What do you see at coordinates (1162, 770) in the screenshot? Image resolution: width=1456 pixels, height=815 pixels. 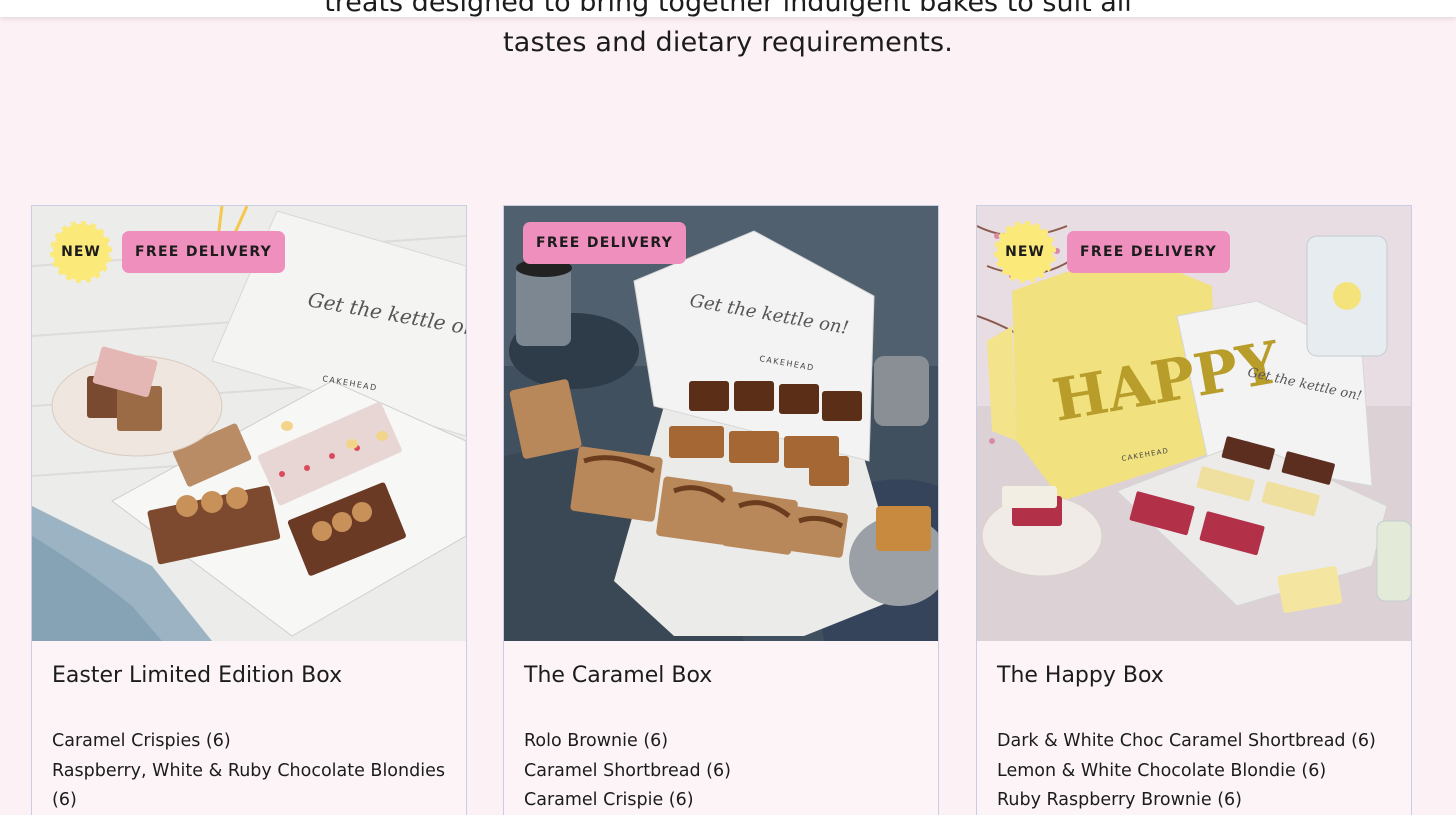 I see `list-item: Lemon & White Chocolate Blondie (6)` at bounding box center [1162, 770].